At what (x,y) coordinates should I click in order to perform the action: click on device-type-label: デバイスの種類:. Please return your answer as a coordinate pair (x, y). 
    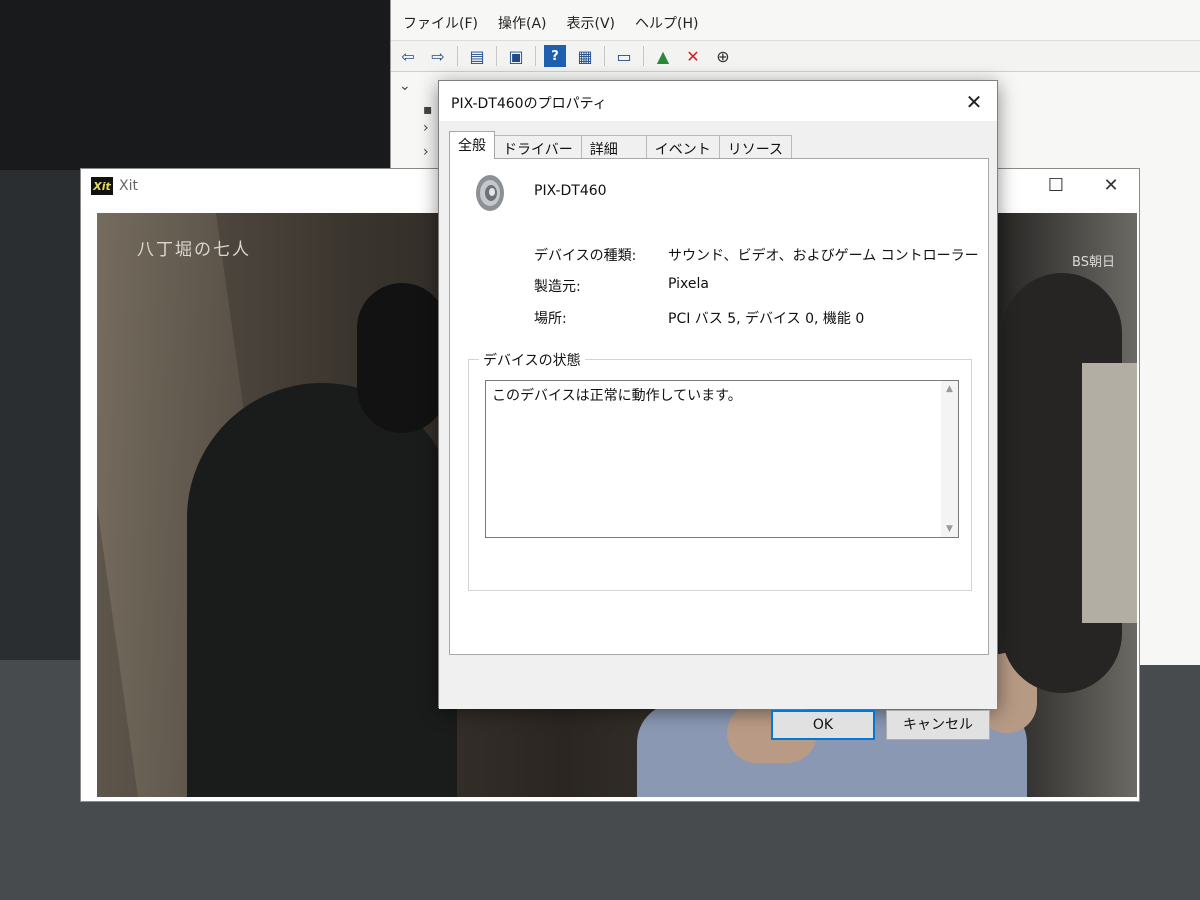
    Looking at the image, I should click on (585, 256).